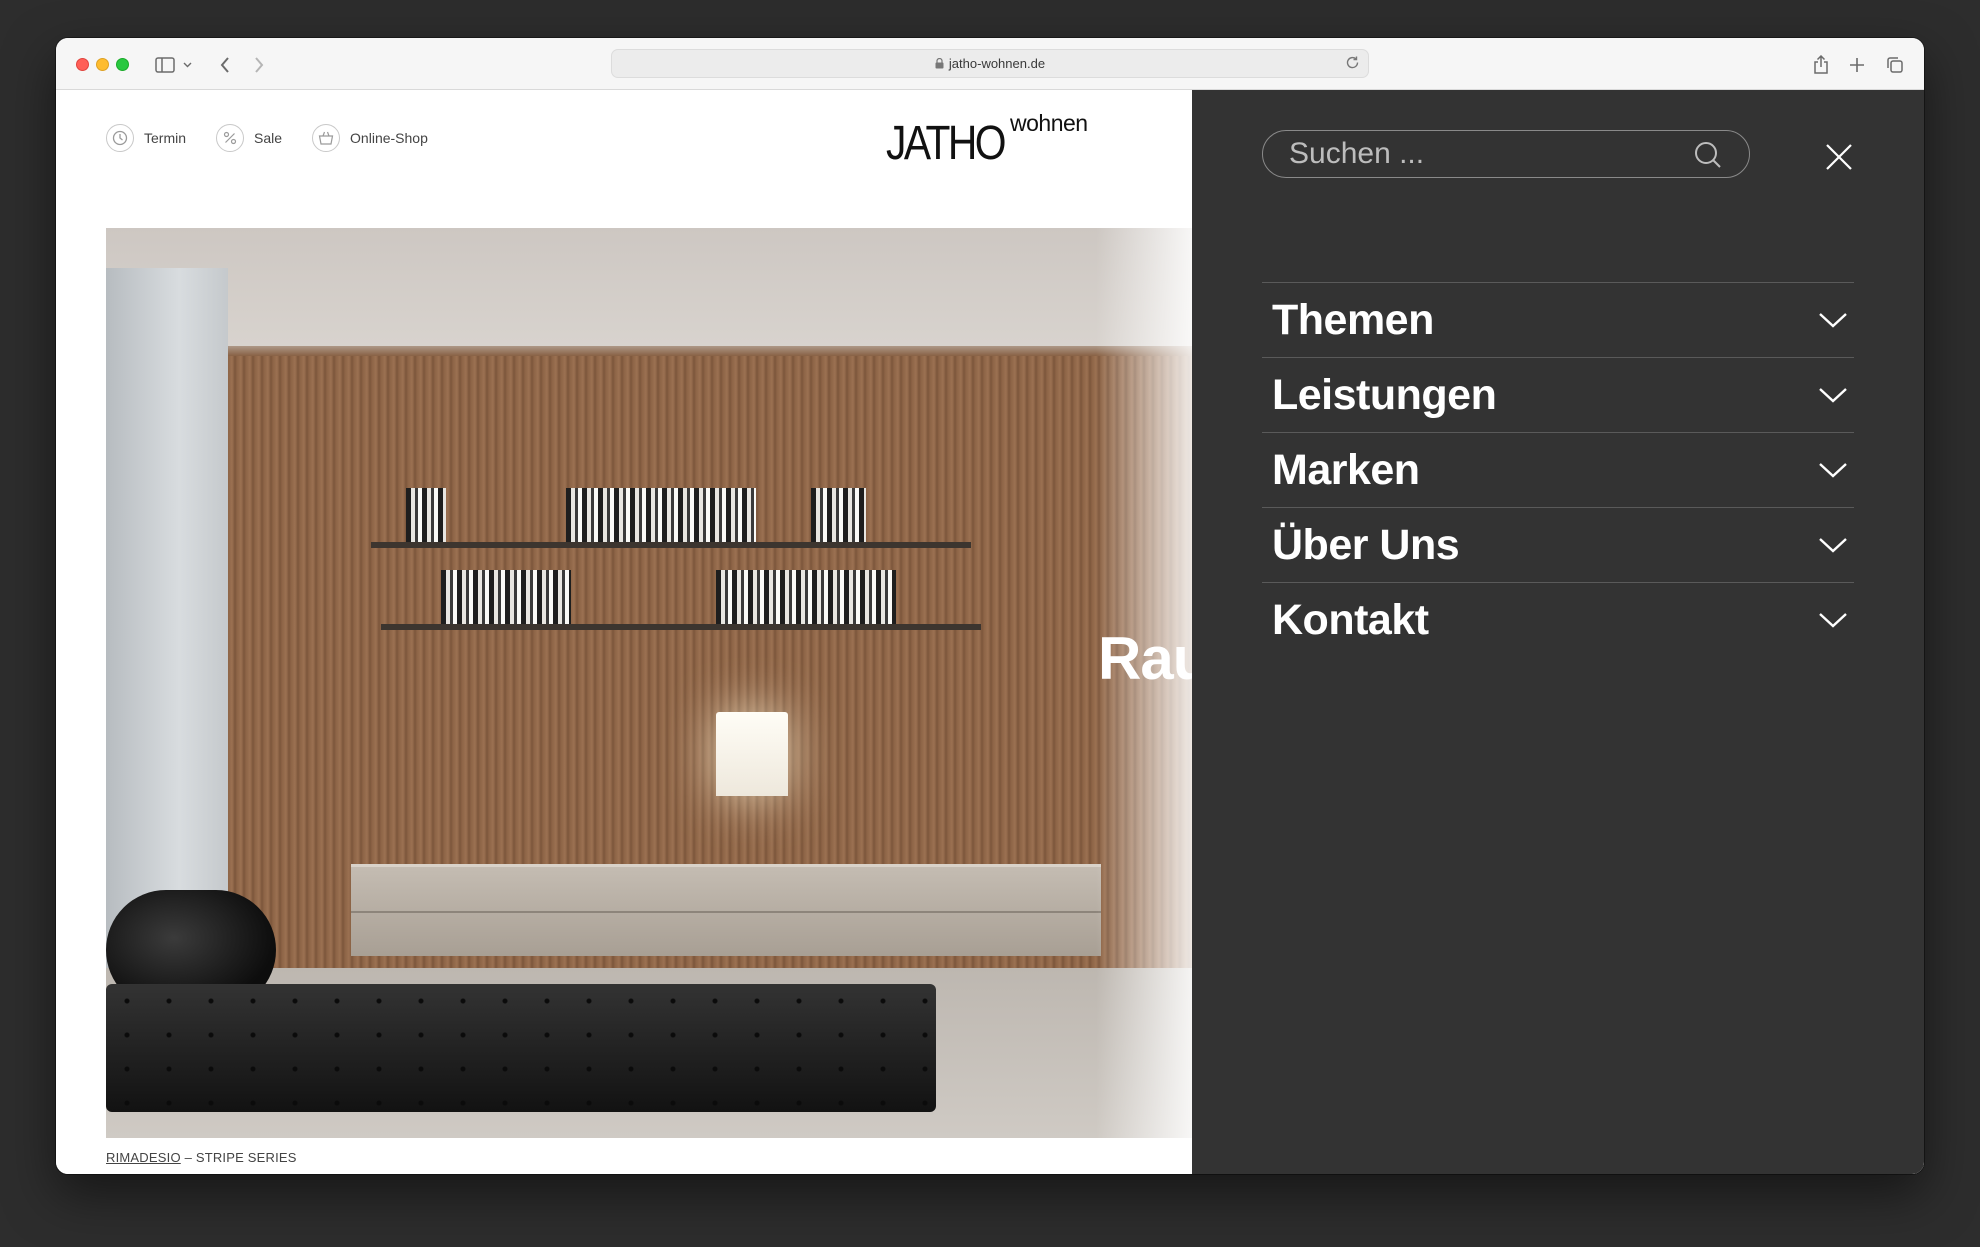  What do you see at coordinates (939, 63) in the screenshot?
I see `lock-icon` at bounding box center [939, 63].